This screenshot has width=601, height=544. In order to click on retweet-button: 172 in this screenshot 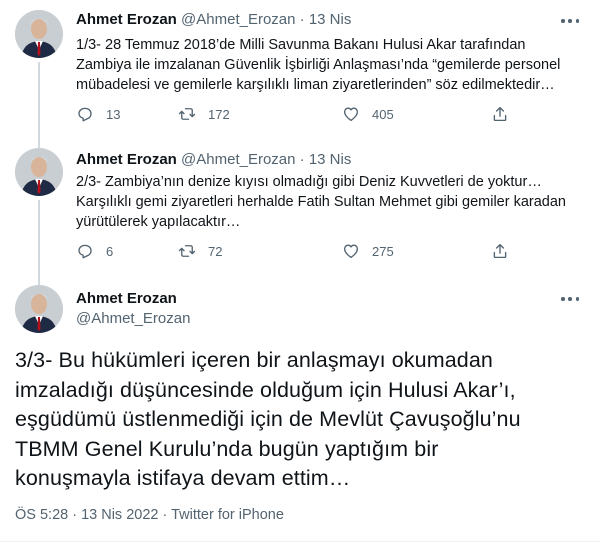, I will do `click(204, 114)`.